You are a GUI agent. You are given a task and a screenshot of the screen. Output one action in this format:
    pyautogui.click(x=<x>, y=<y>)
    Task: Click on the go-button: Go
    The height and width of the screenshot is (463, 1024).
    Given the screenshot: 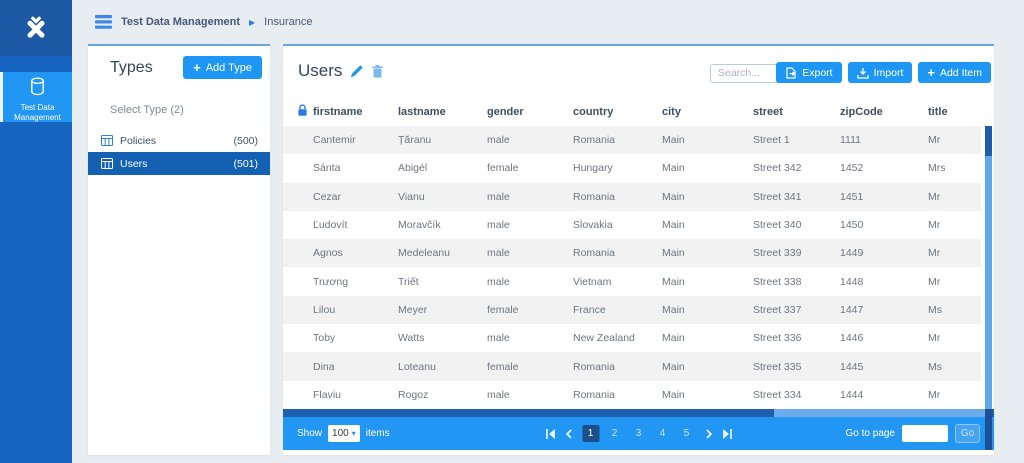 What is the action you would take?
    pyautogui.click(x=967, y=433)
    